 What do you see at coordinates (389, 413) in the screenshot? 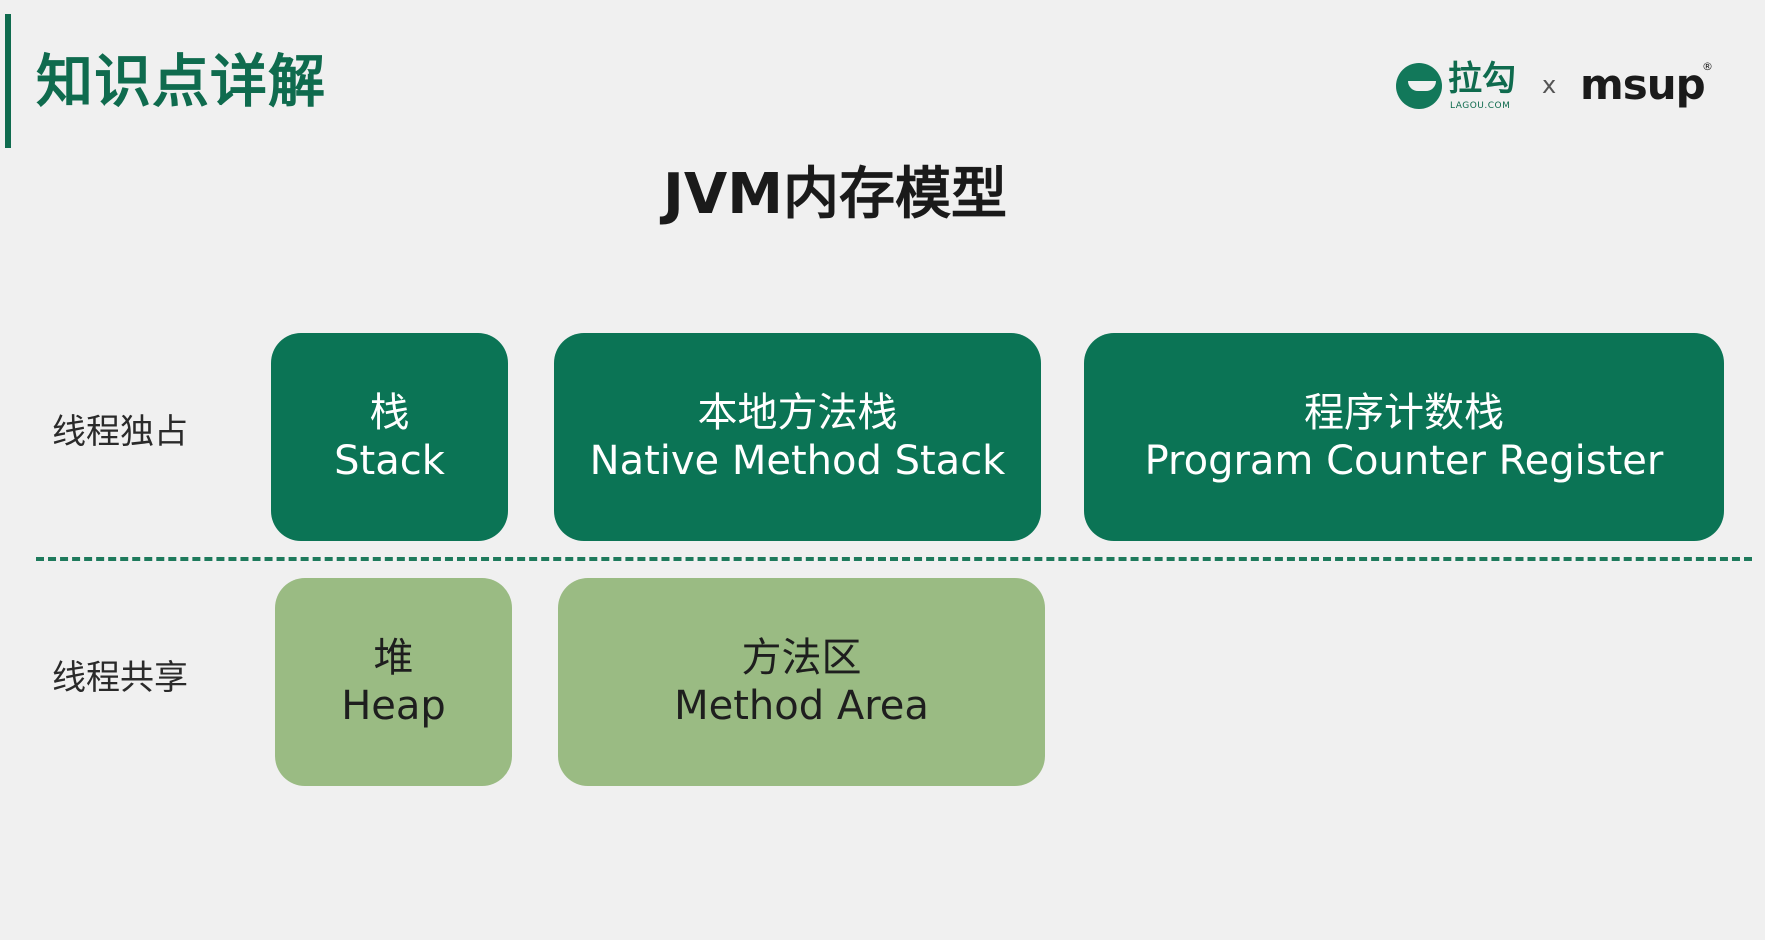
I see `area-name-zh: 栈` at bounding box center [389, 413].